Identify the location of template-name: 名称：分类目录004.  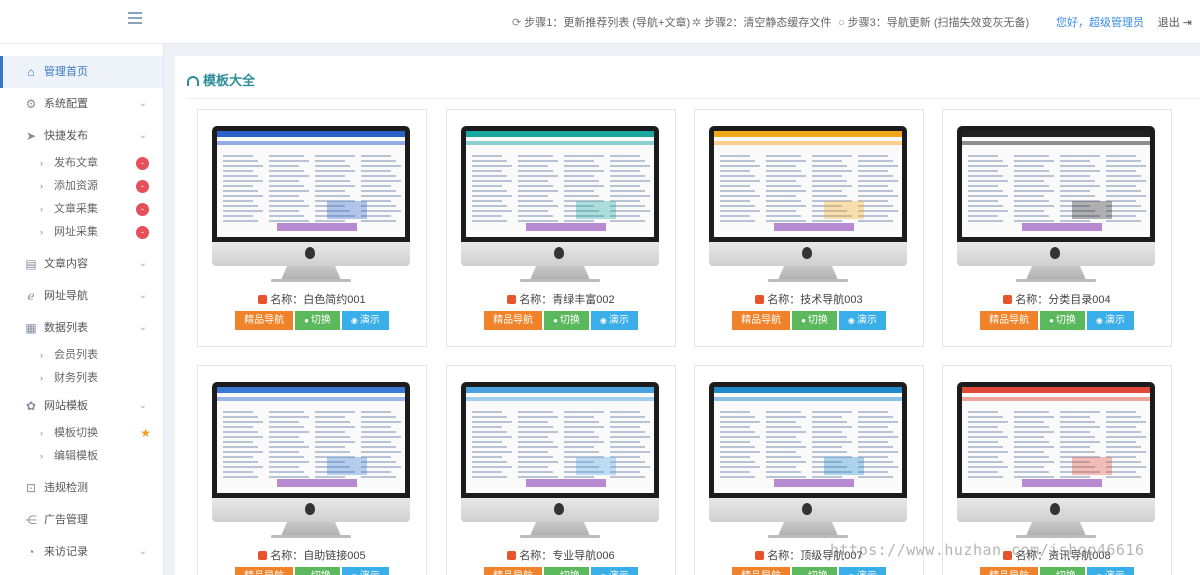
(1057, 299).